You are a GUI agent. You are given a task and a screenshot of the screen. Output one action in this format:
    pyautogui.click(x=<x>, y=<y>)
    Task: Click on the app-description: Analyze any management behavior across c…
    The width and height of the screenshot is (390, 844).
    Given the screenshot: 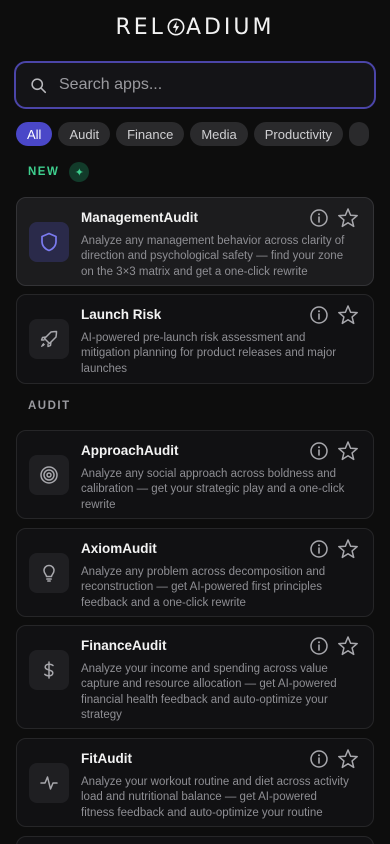 What is the action you would take?
    pyautogui.click(x=213, y=256)
    